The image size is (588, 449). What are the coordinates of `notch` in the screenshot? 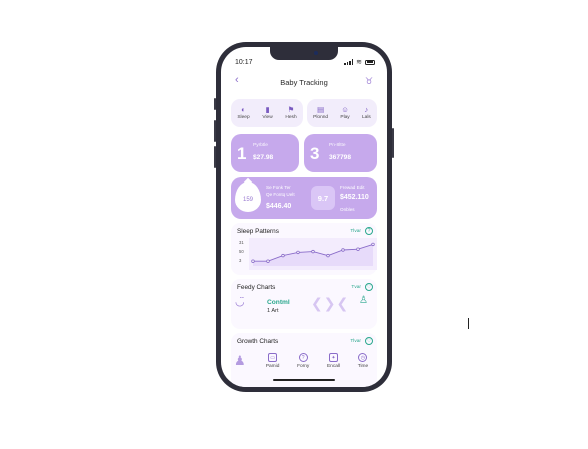 It's located at (304, 53).